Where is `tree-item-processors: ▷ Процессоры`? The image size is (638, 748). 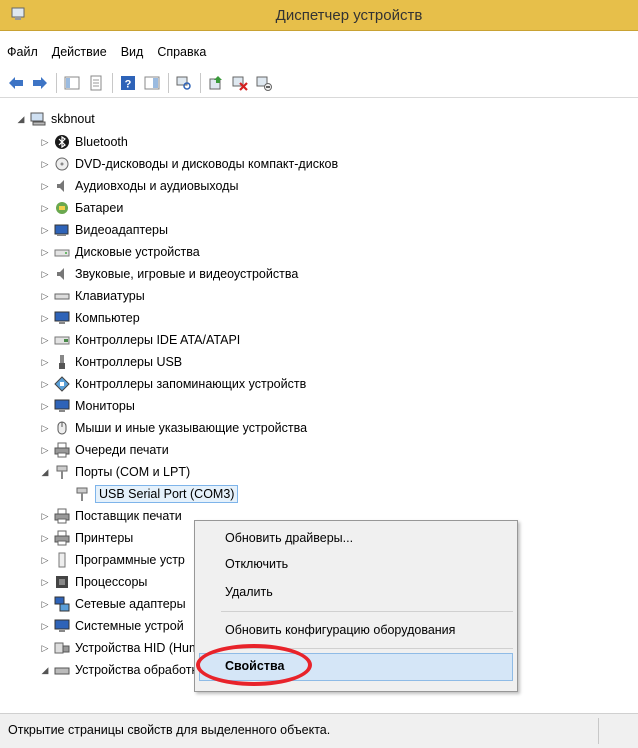
tree-item-processors: ▷ Процессоры is located at coordinates (94, 582).